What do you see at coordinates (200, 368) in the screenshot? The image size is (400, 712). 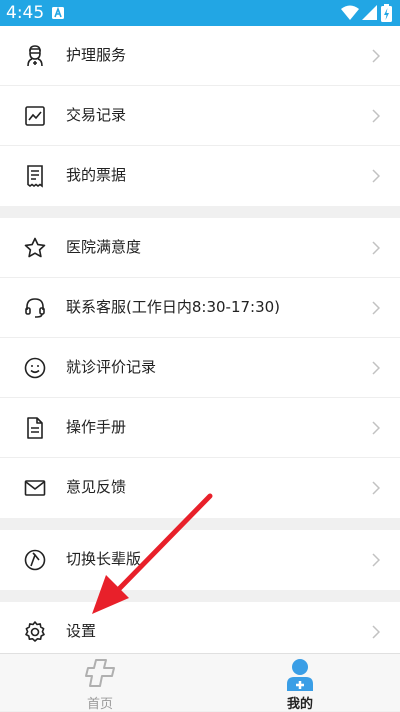 I see `menu-item-visit-evaluation-records: 就诊评价记录` at bounding box center [200, 368].